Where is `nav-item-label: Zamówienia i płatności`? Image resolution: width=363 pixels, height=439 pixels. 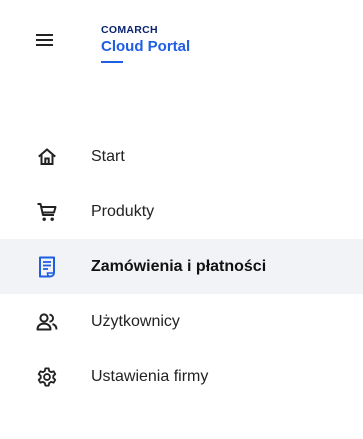
nav-item-label: Zamówienia i płatności is located at coordinates (179, 266).